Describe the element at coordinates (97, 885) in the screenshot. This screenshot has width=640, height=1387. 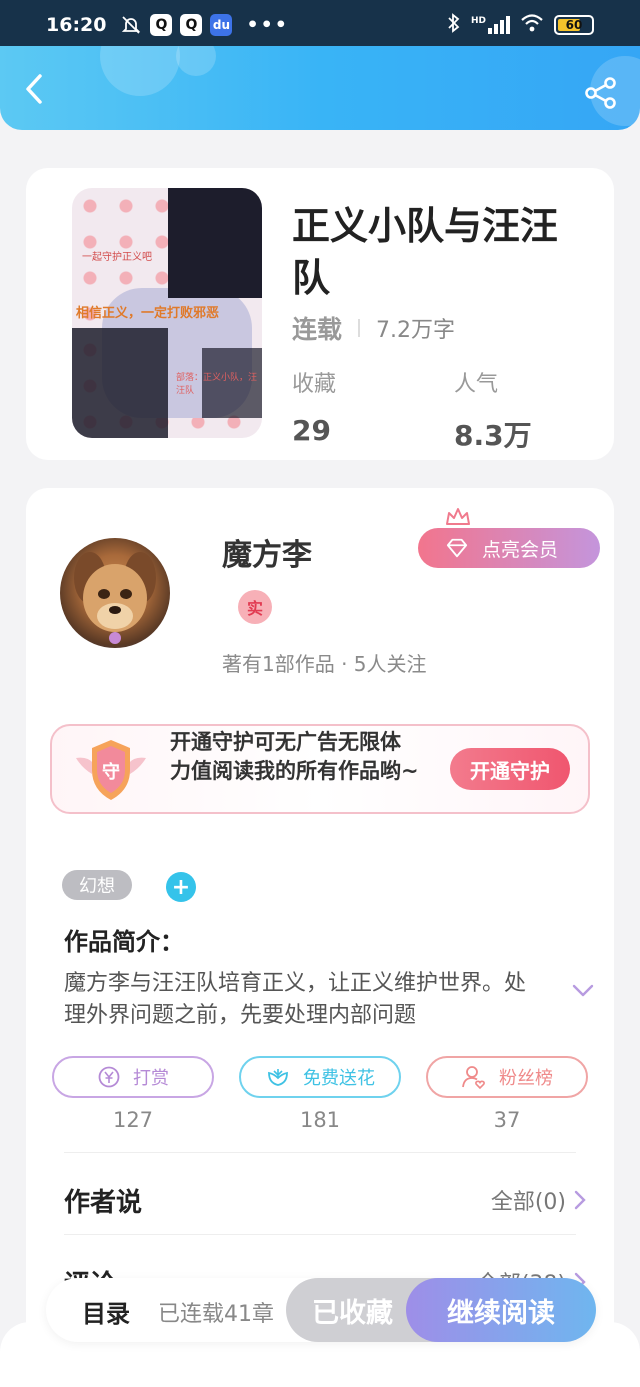
I see `genre-tag: 幻想` at that location.